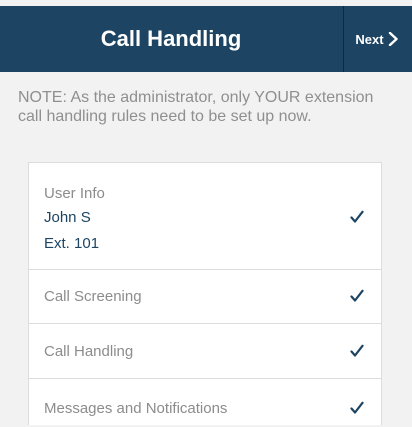 The width and height of the screenshot is (412, 427). I want to click on next-button: Next, so click(378, 39).